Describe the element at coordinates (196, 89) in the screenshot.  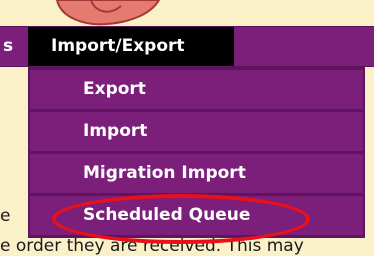
I see `menu-item-export: Export` at that location.